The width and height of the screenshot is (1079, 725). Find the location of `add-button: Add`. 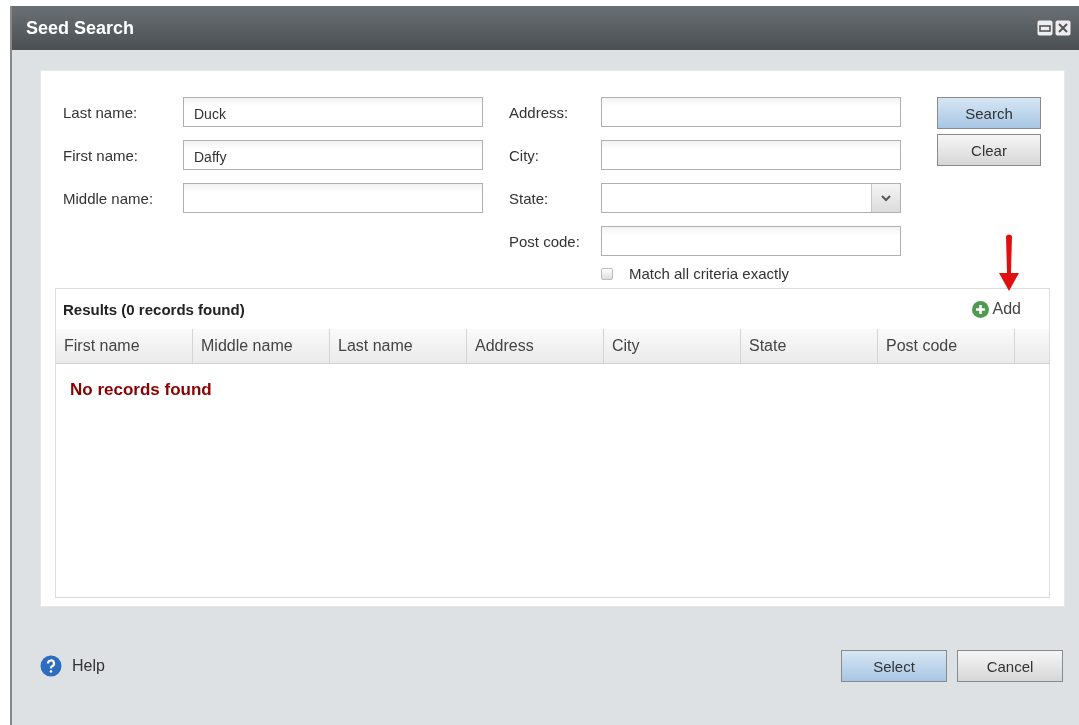

add-button: Add is located at coordinates (996, 309).